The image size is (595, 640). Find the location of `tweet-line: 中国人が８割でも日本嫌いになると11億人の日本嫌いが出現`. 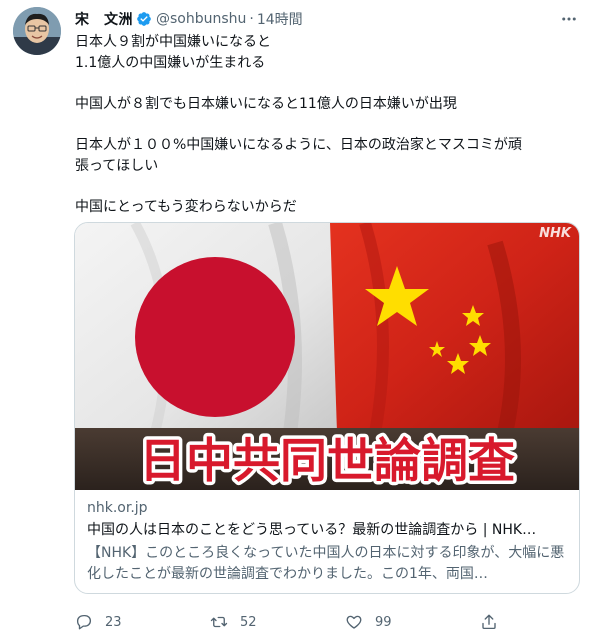

tweet-line: 中国人が８割でも日本嫌いになると11億人の日本嫌いが出現 is located at coordinates (266, 104).